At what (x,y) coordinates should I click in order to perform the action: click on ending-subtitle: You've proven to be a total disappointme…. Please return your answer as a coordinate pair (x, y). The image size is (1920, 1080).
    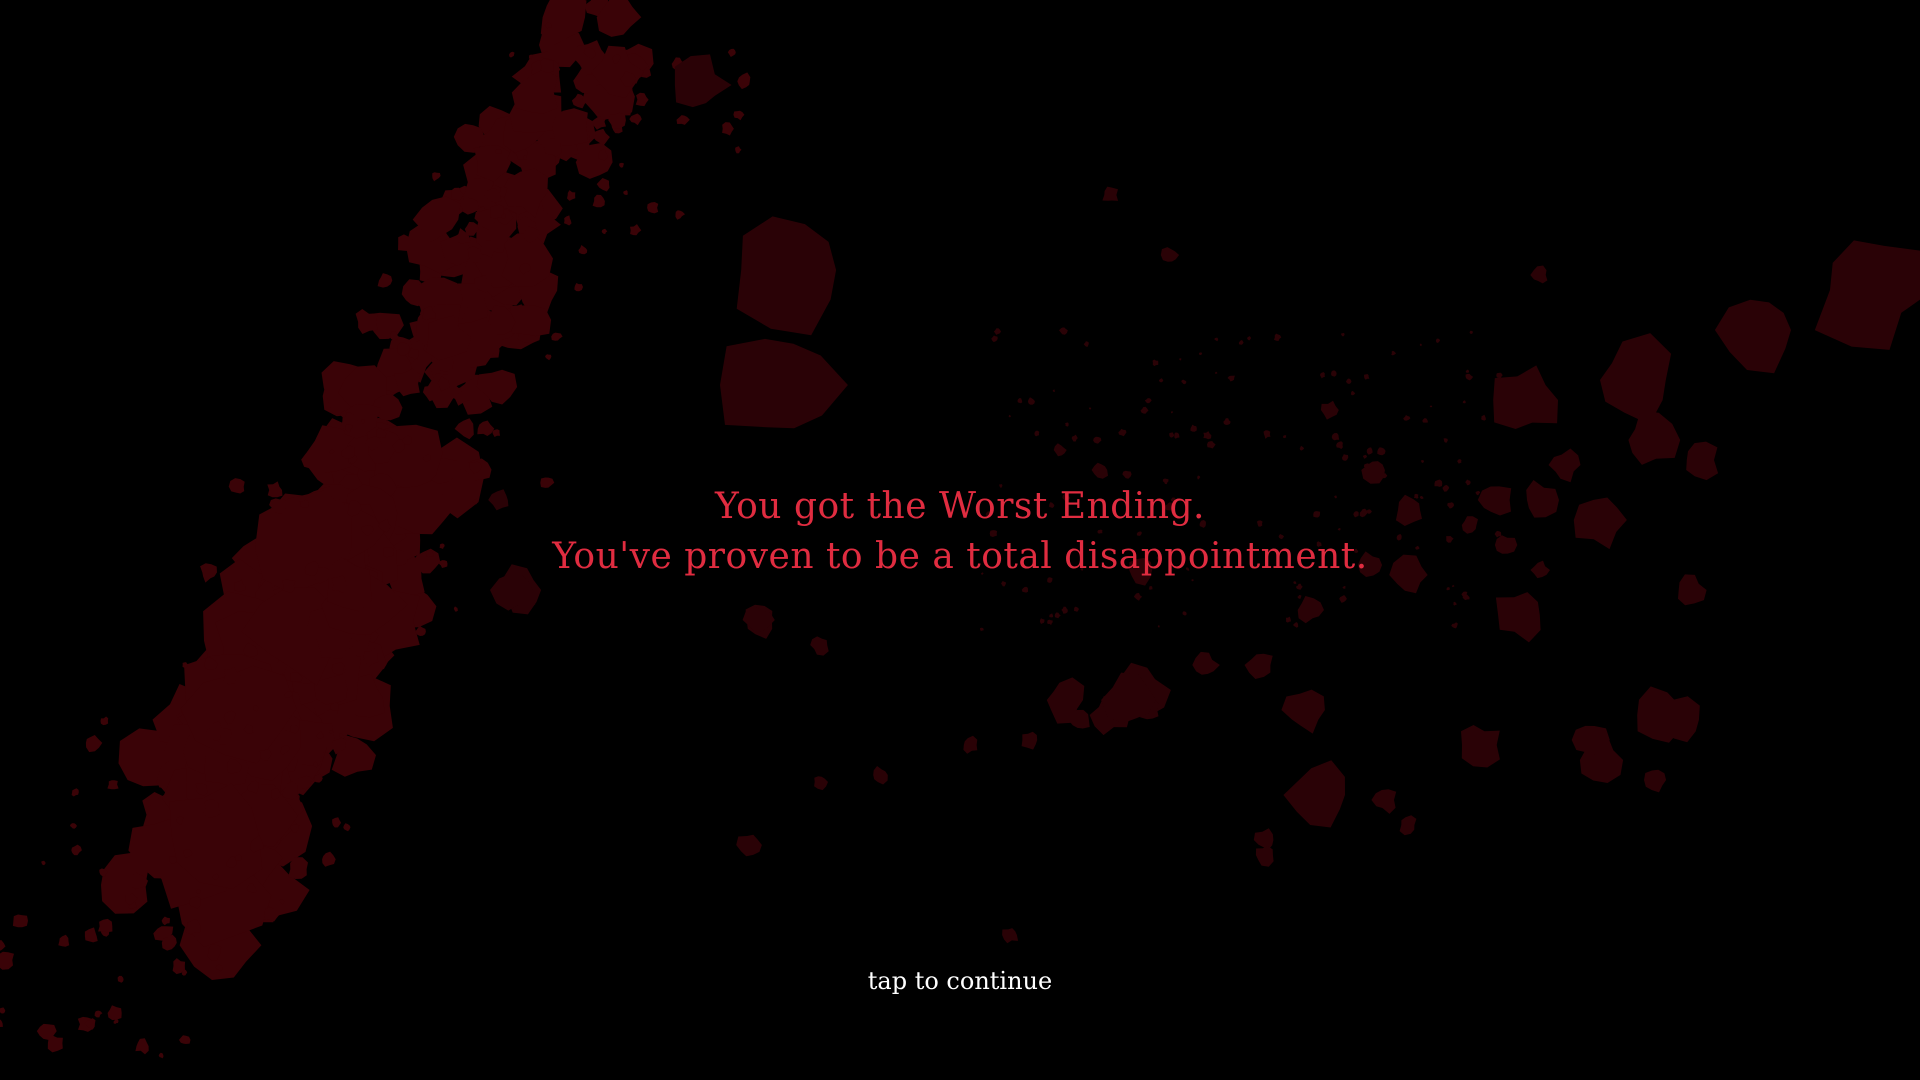
    Looking at the image, I should click on (960, 556).